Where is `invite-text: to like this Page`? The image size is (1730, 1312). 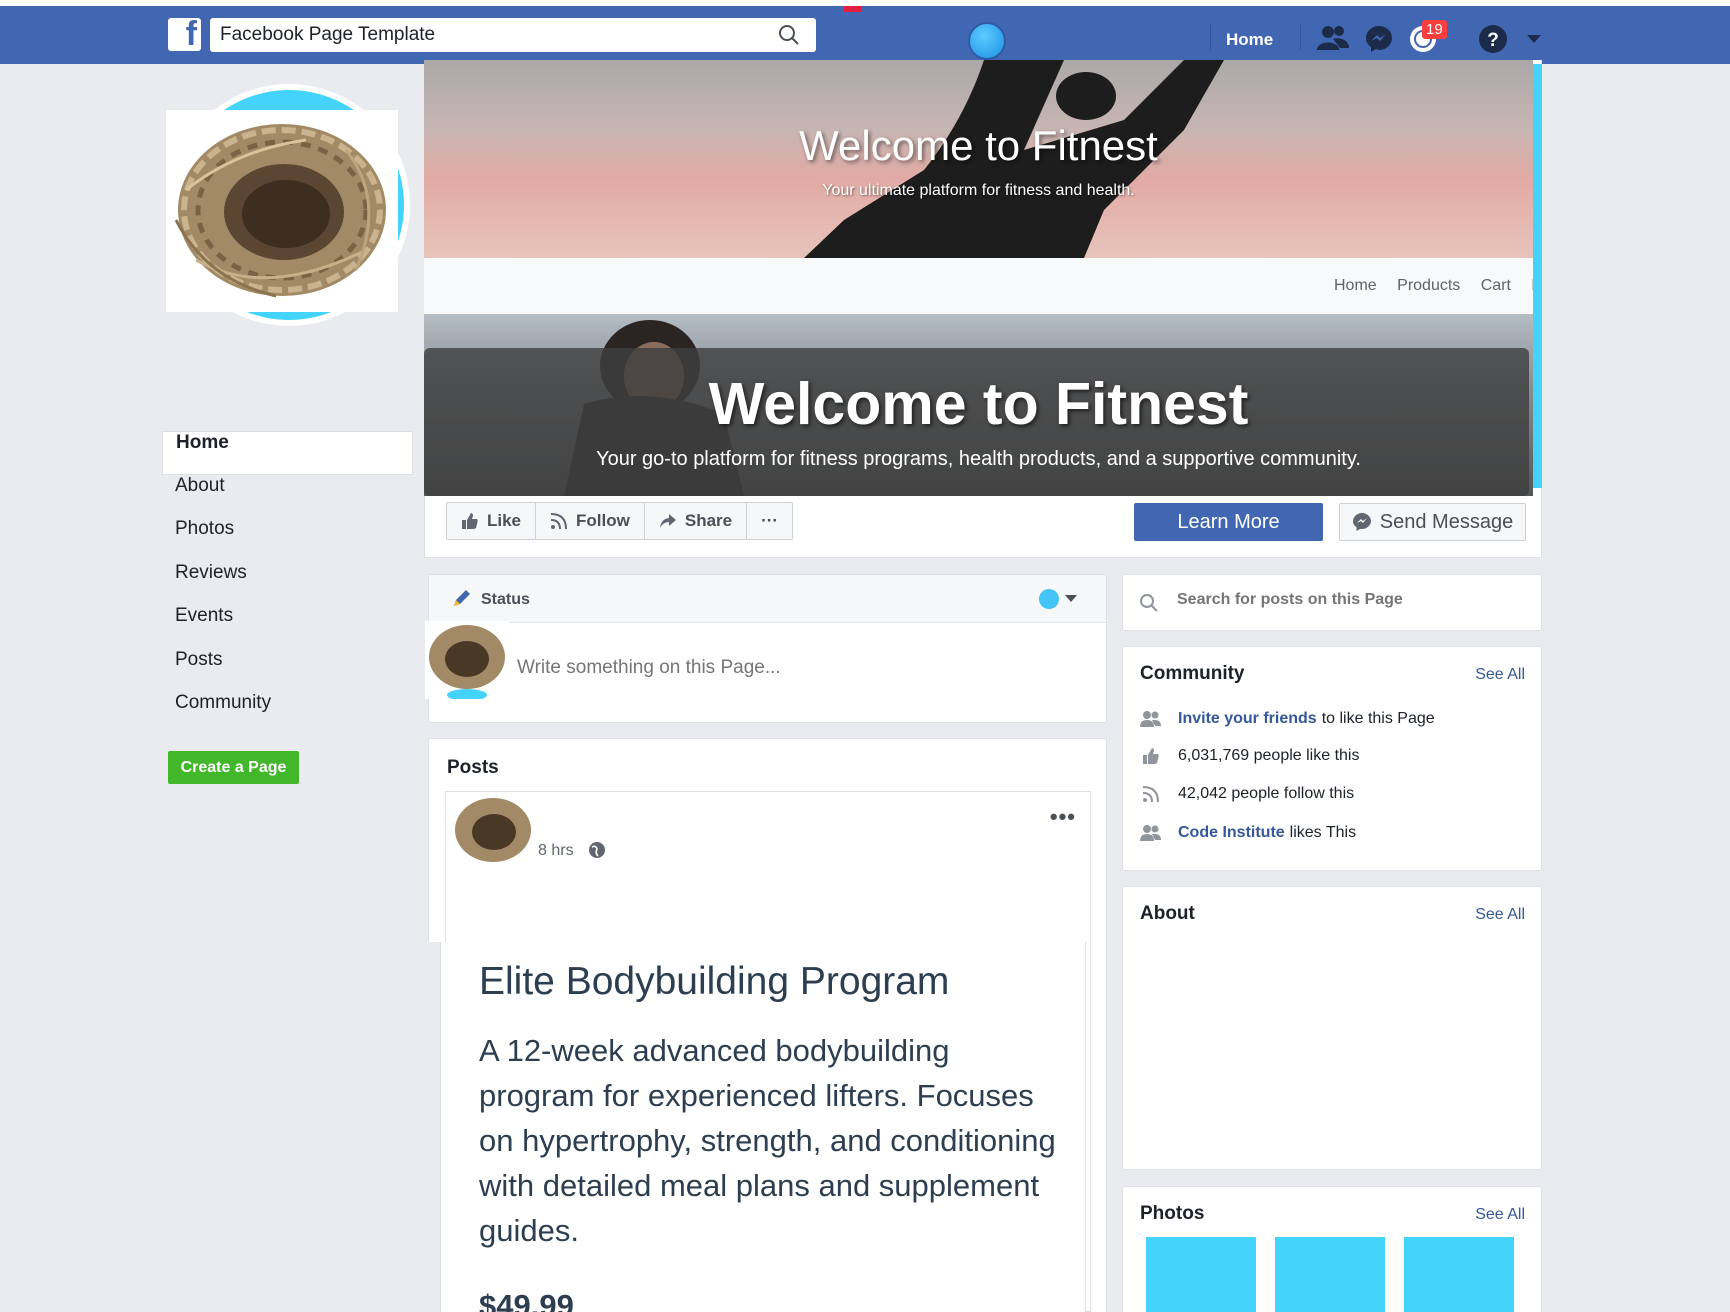
invite-text: to like this Page is located at coordinates (1378, 718).